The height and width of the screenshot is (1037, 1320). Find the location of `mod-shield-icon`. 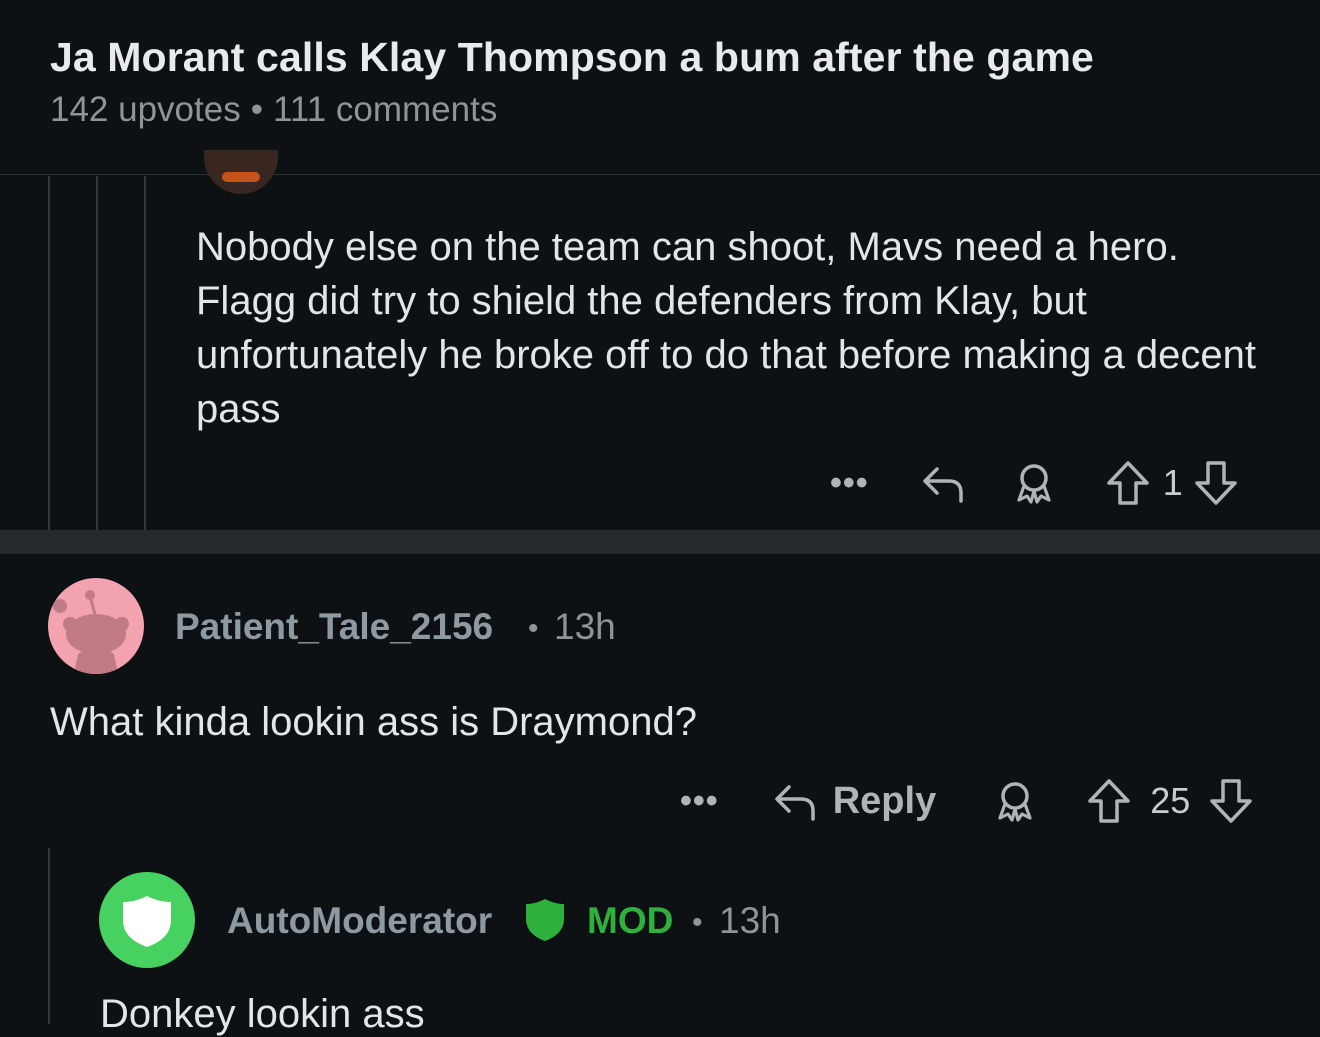

mod-shield-icon is located at coordinates (545, 922).